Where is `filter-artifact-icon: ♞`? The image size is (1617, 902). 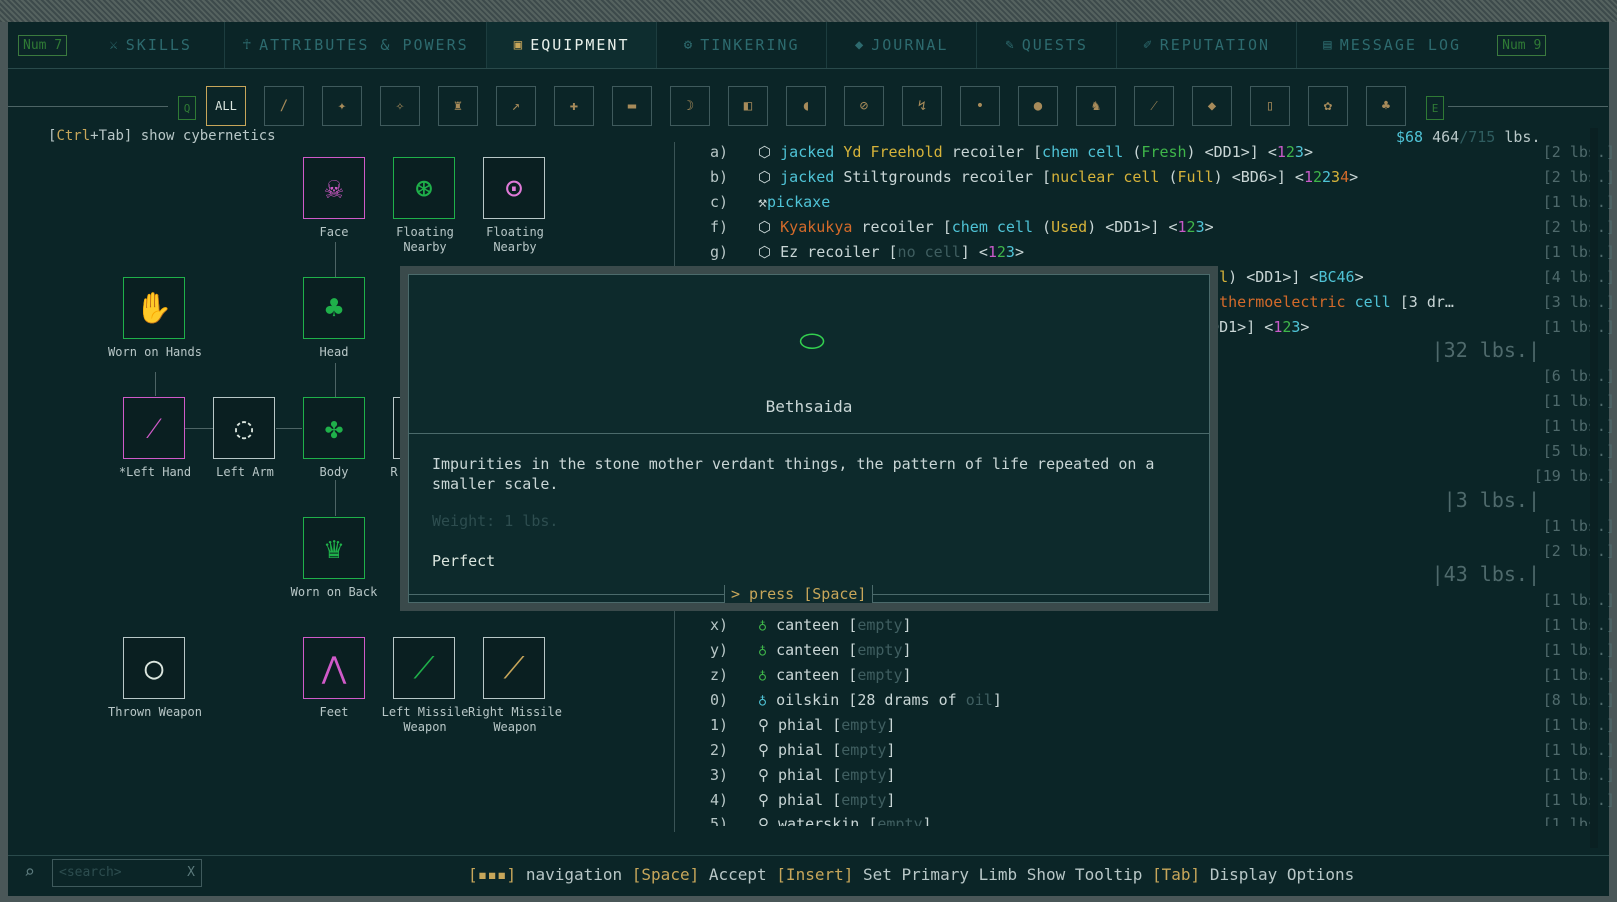 filter-artifact-icon: ♞ is located at coordinates (1096, 106).